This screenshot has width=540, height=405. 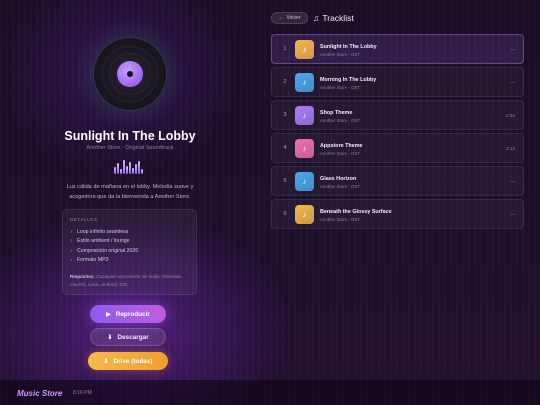 I want to click on vinyl-disc-icon, so click(x=130, y=74).